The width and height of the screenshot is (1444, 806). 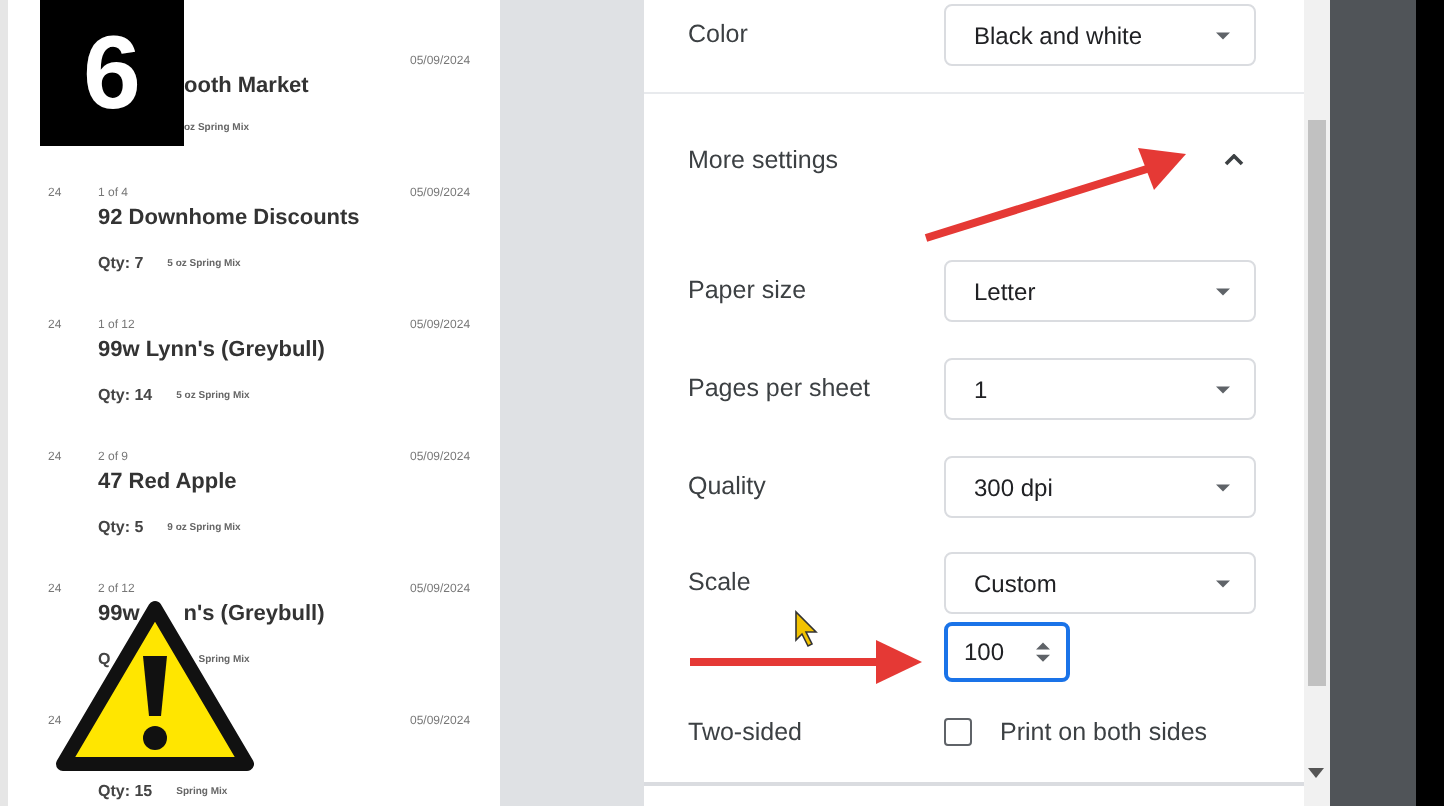 What do you see at coordinates (1007, 652) in the screenshot?
I see `number-input: 100` at bounding box center [1007, 652].